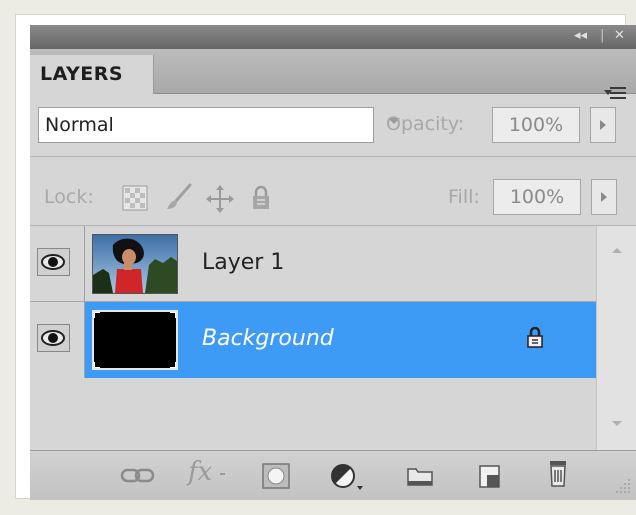 Image resolution: width=636 pixels, height=515 pixels. What do you see at coordinates (219, 125) in the screenshot?
I see `blend-mode-select: Normal` at bounding box center [219, 125].